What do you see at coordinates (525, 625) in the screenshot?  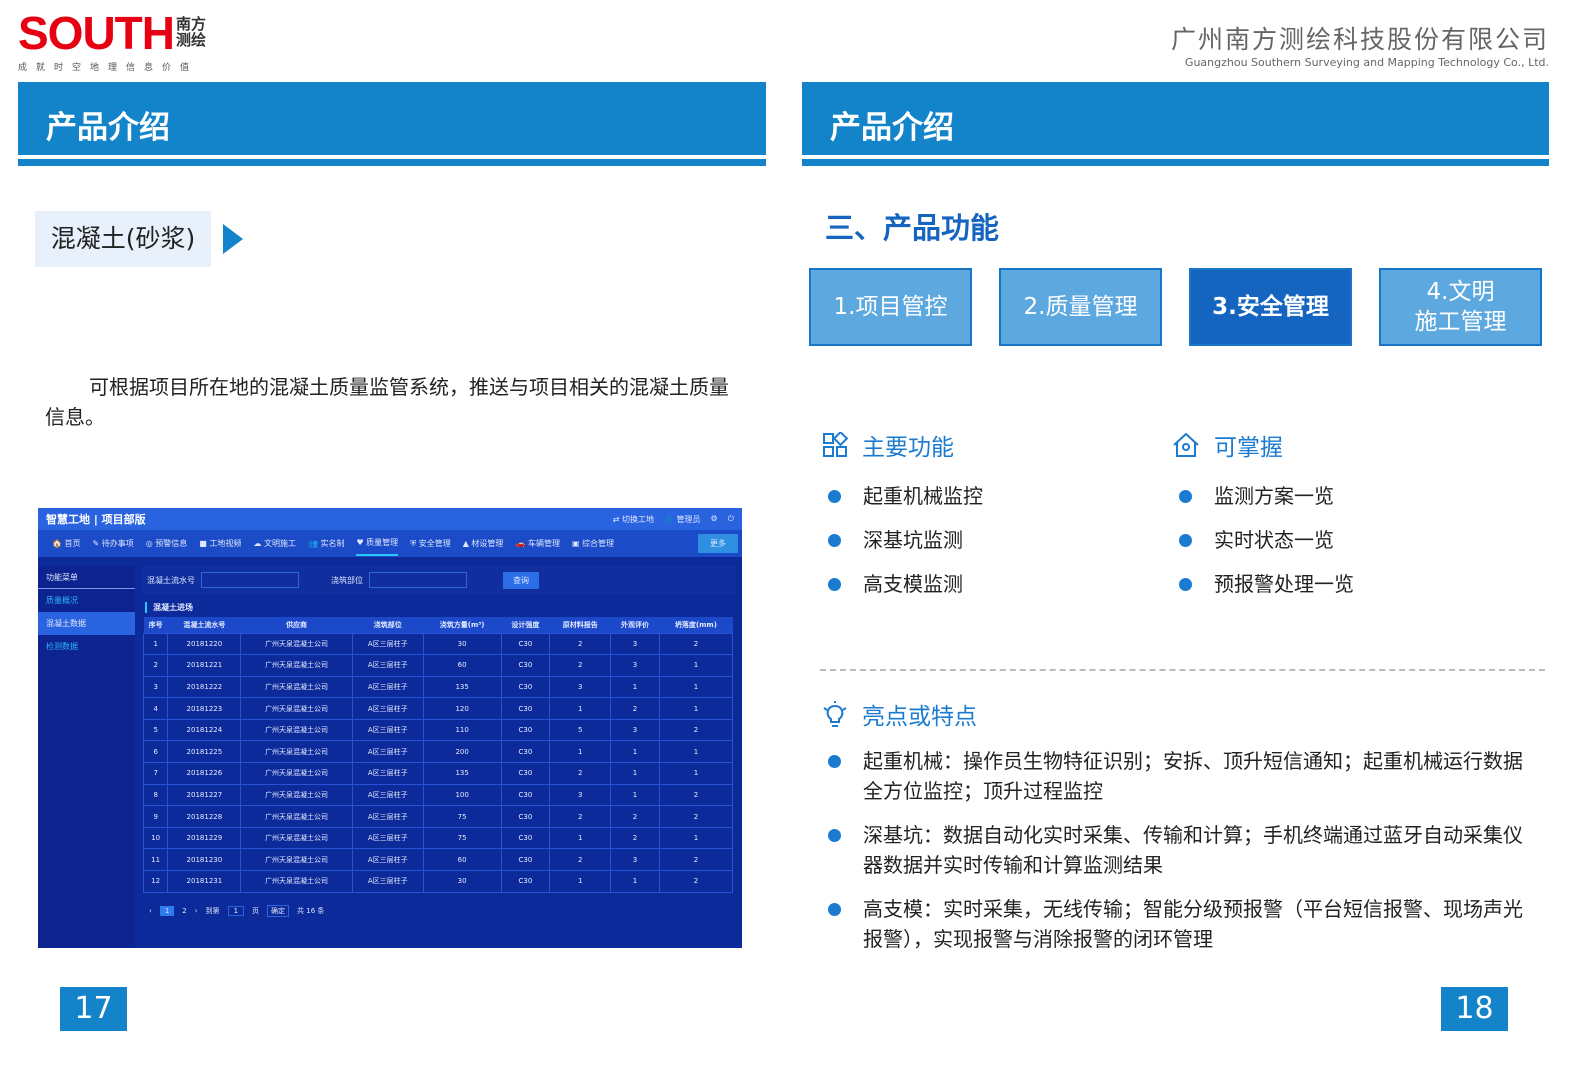 I see `column-header: 设计强度` at bounding box center [525, 625].